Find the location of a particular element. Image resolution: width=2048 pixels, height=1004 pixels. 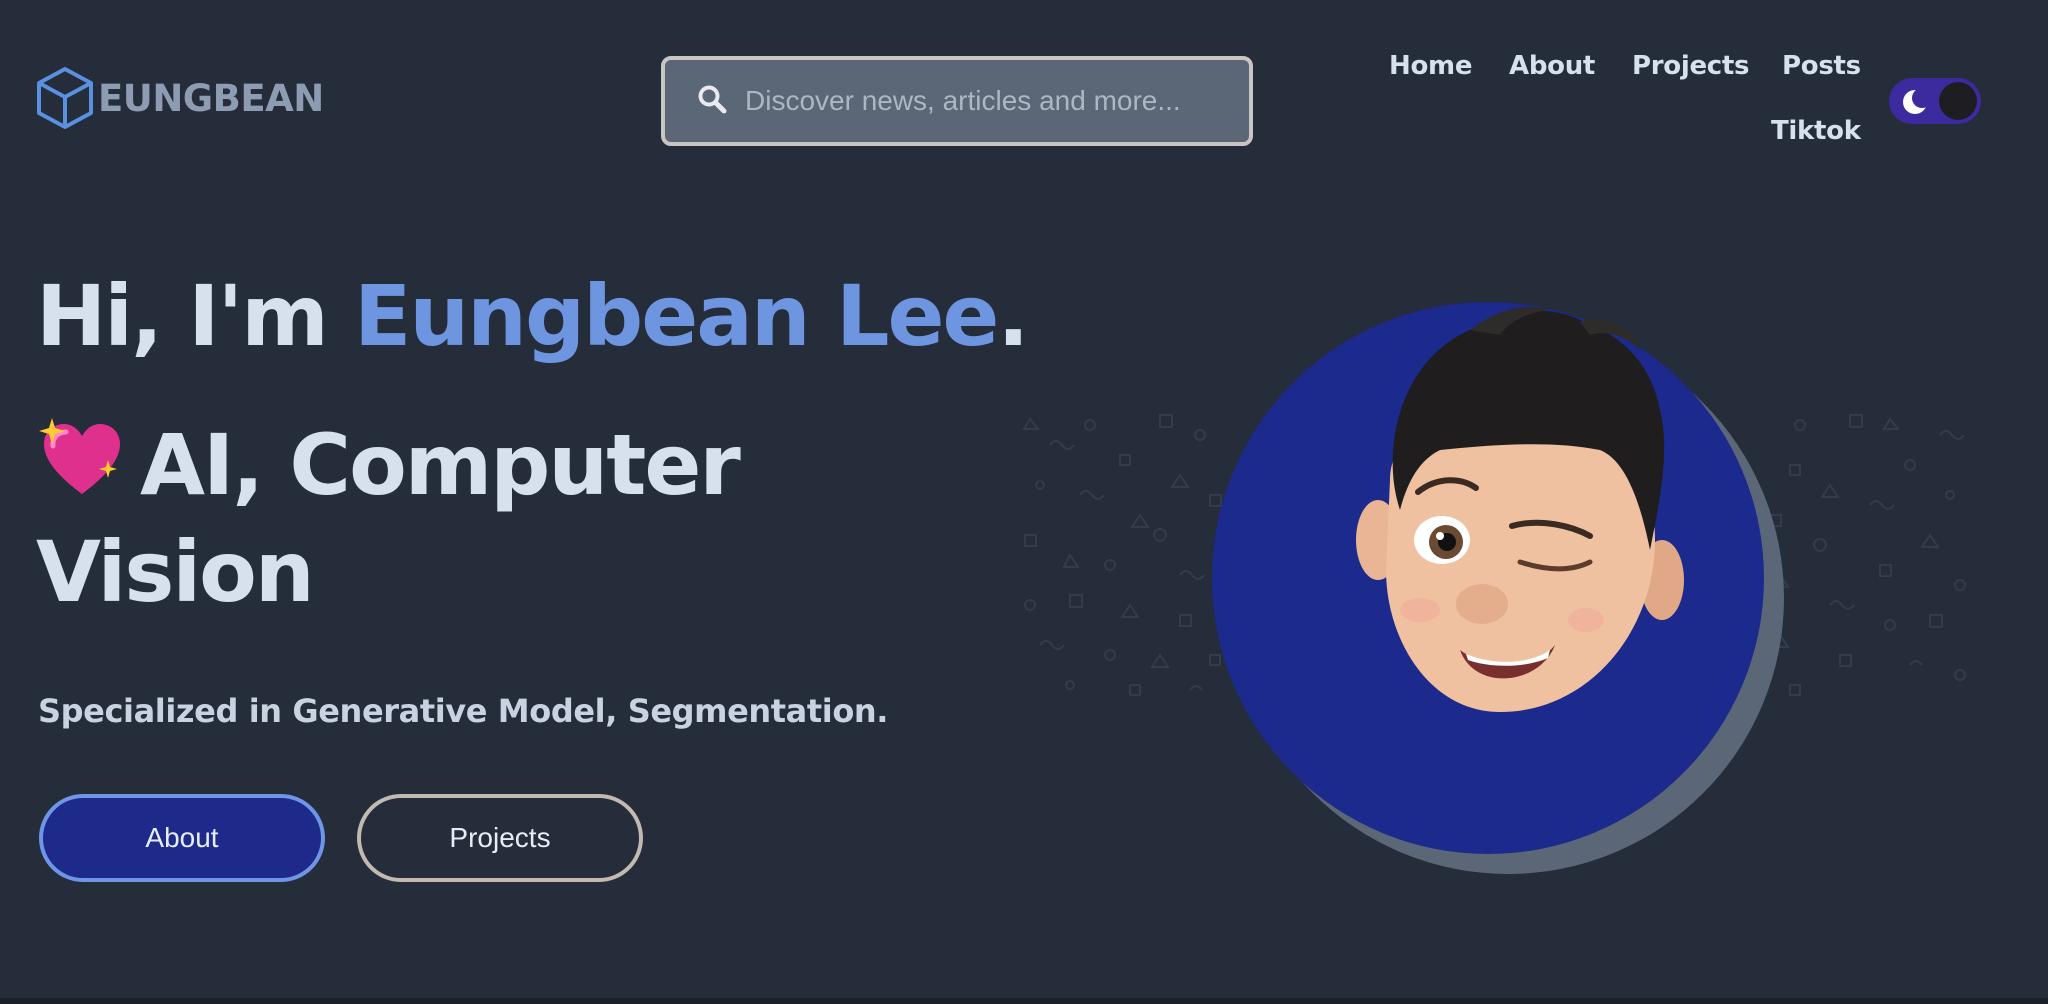

projects-button: Projects is located at coordinates (500, 838).